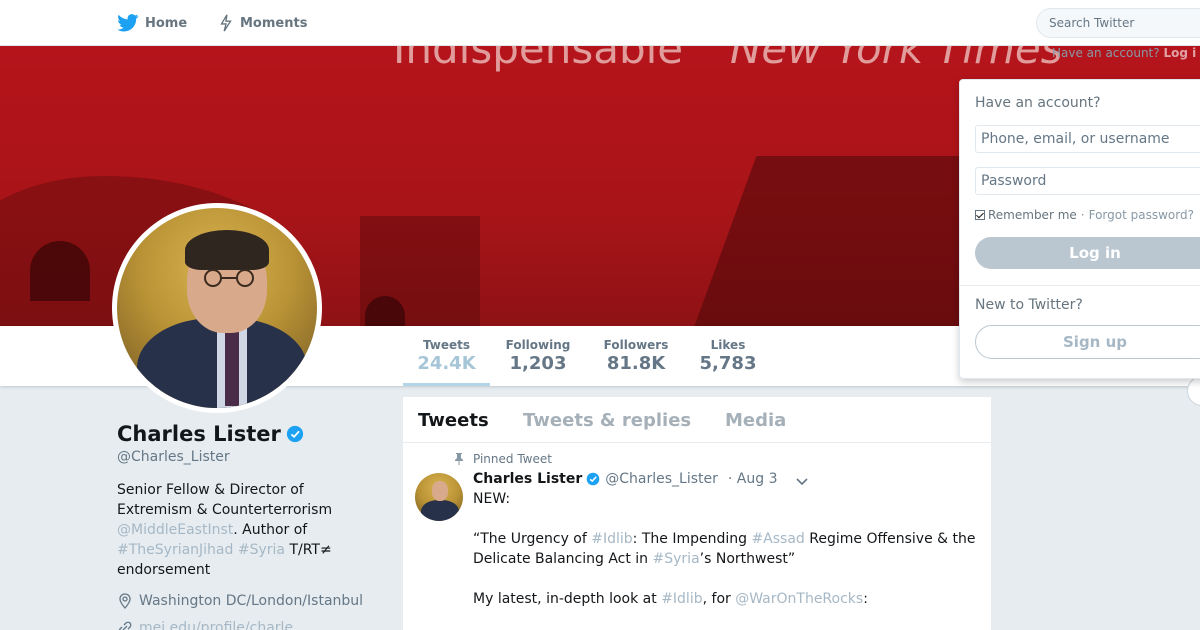 This screenshot has height=630, width=1200. Describe the element at coordinates (175, 550) in the screenshot. I see `bio-hashtag: #TheSyrianJihad` at that location.